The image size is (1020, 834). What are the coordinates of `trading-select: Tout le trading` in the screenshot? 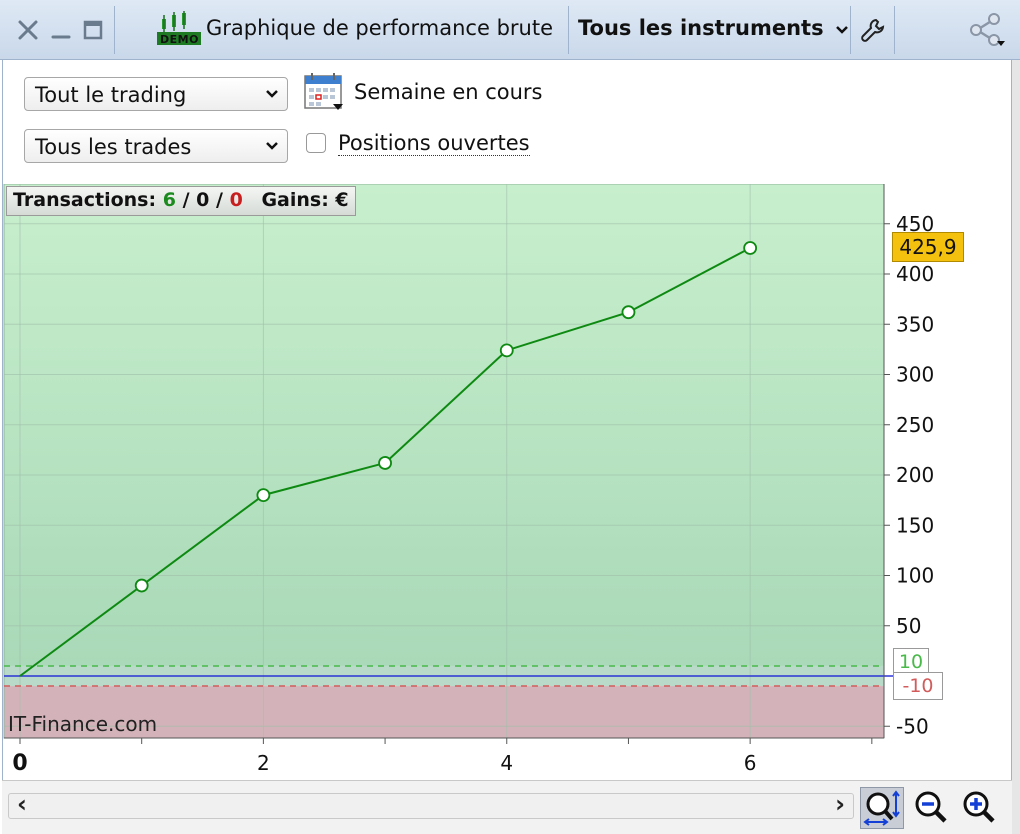 It's located at (156, 94).